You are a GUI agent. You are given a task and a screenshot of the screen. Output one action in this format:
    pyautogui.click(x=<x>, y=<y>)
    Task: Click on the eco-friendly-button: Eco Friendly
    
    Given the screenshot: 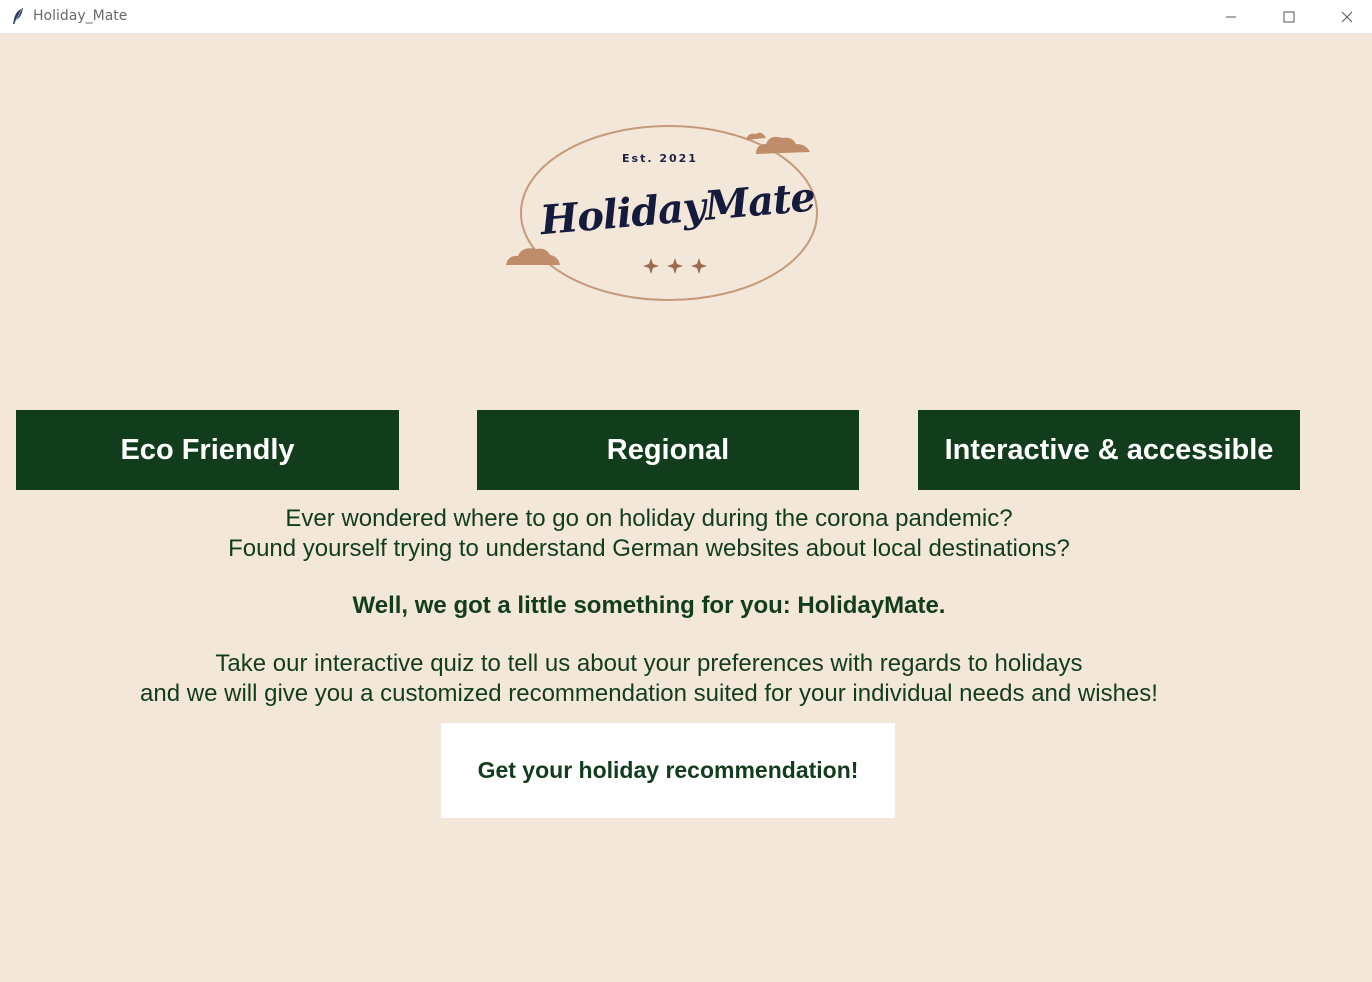 What is the action you would take?
    pyautogui.click(x=207, y=450)
    